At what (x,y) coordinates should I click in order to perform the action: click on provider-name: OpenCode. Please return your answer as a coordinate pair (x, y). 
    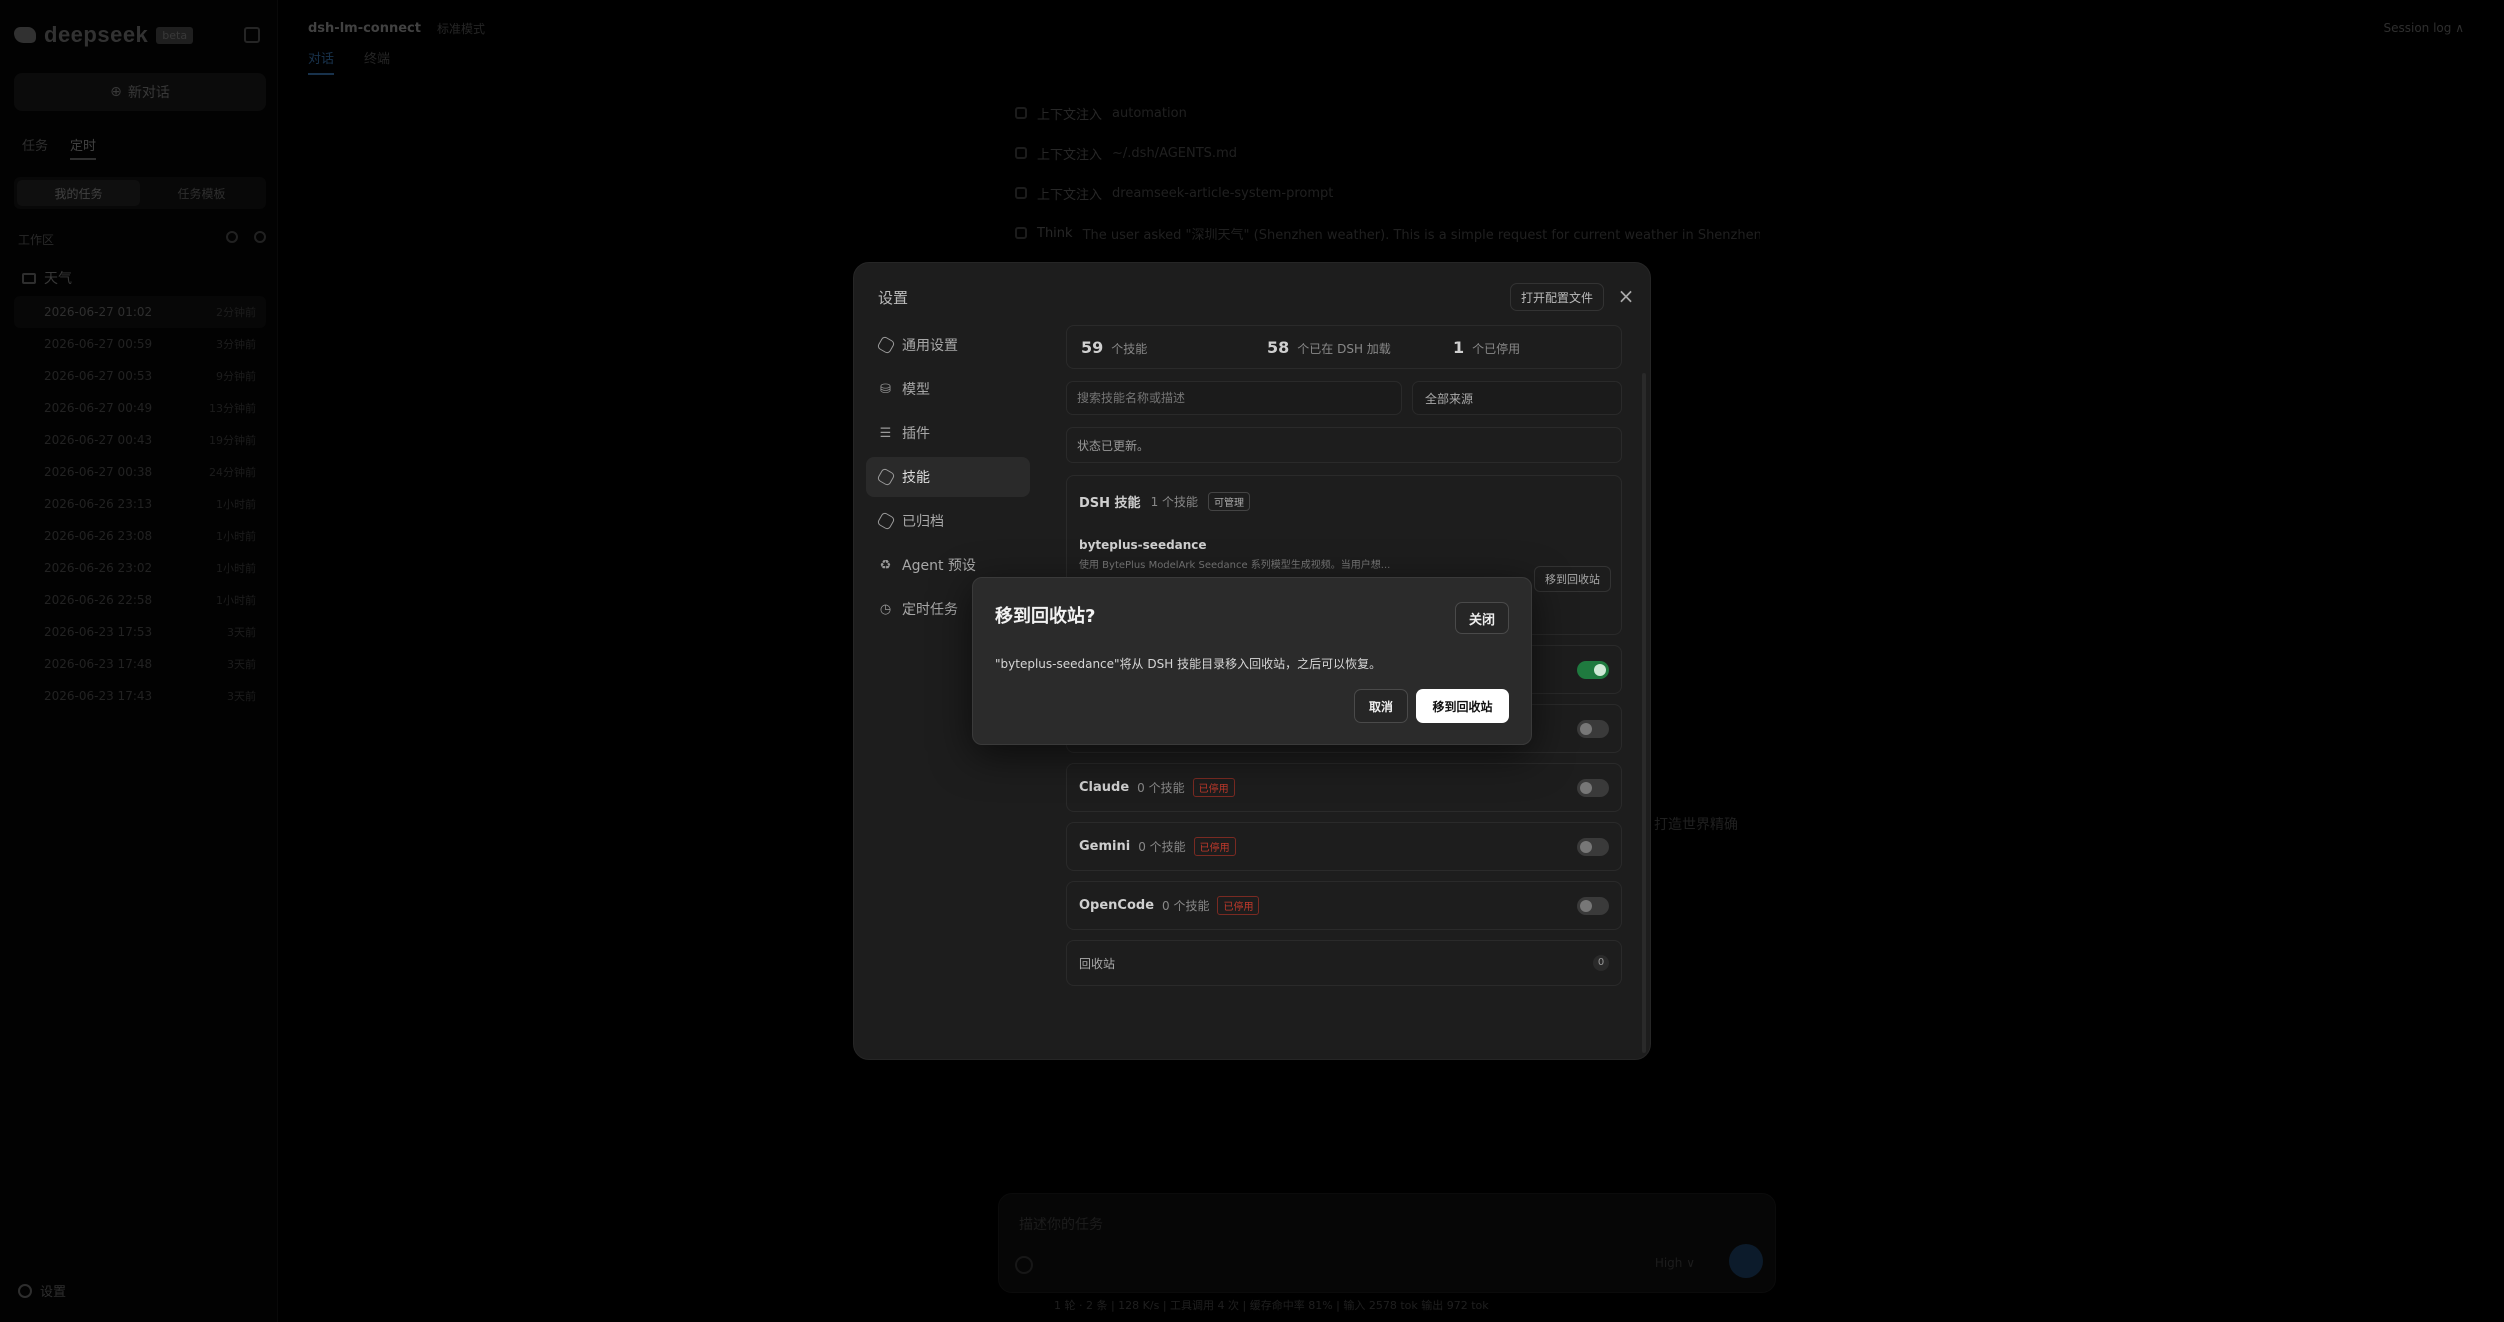
    Looking at the image, I should click on (1117, 905).